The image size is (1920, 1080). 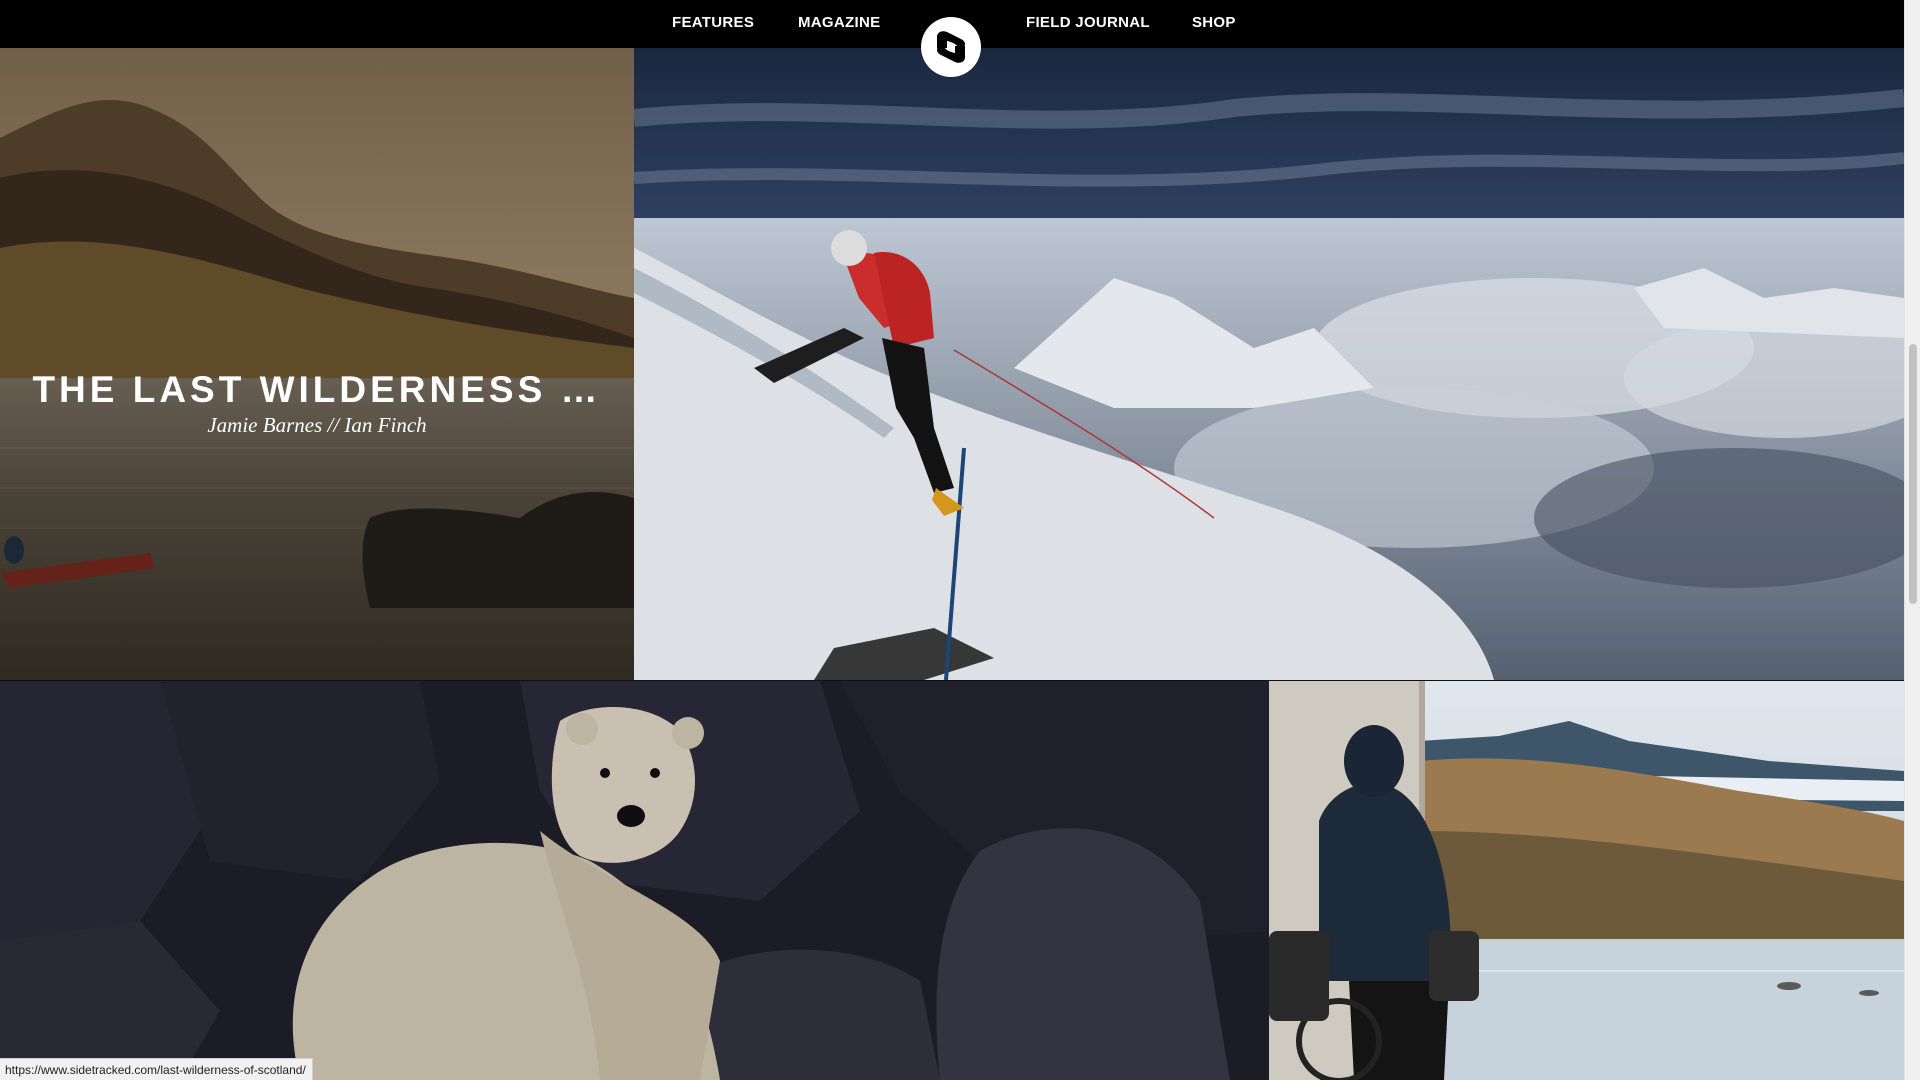 I want to click on nav-link-field-journal: FIELD JOURNAL, so click(x=1088, y=23).